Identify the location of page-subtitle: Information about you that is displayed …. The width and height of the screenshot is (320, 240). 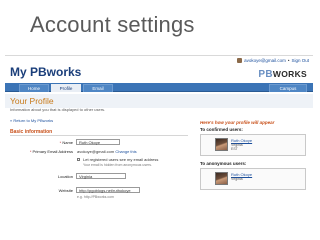
(58, 109).